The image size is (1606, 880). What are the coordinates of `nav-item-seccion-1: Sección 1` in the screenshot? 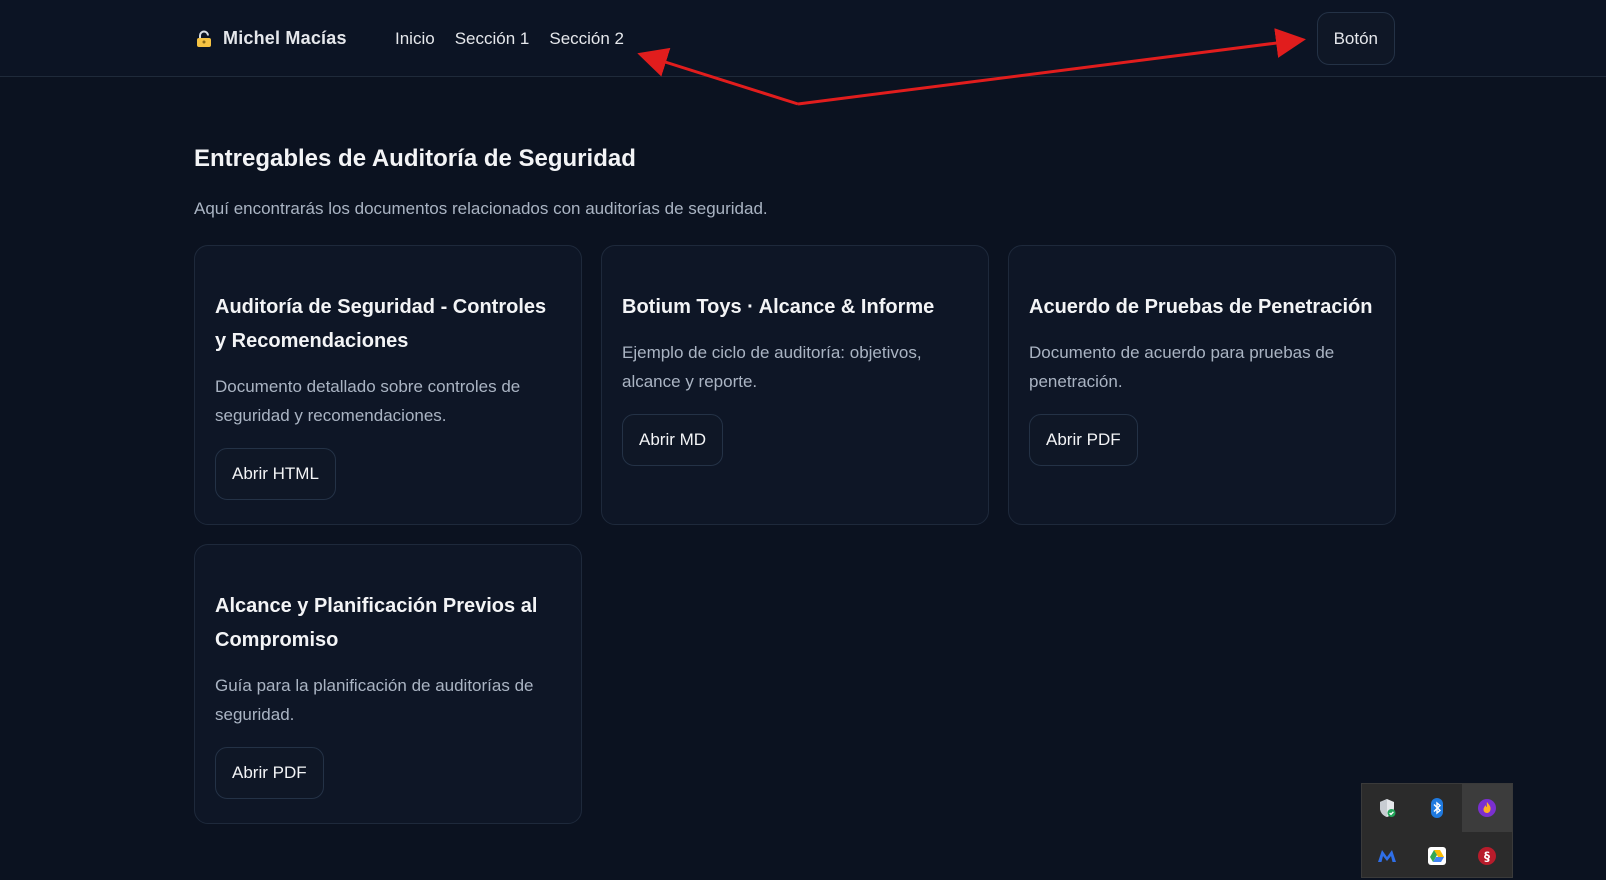 It's located at (492, 39).